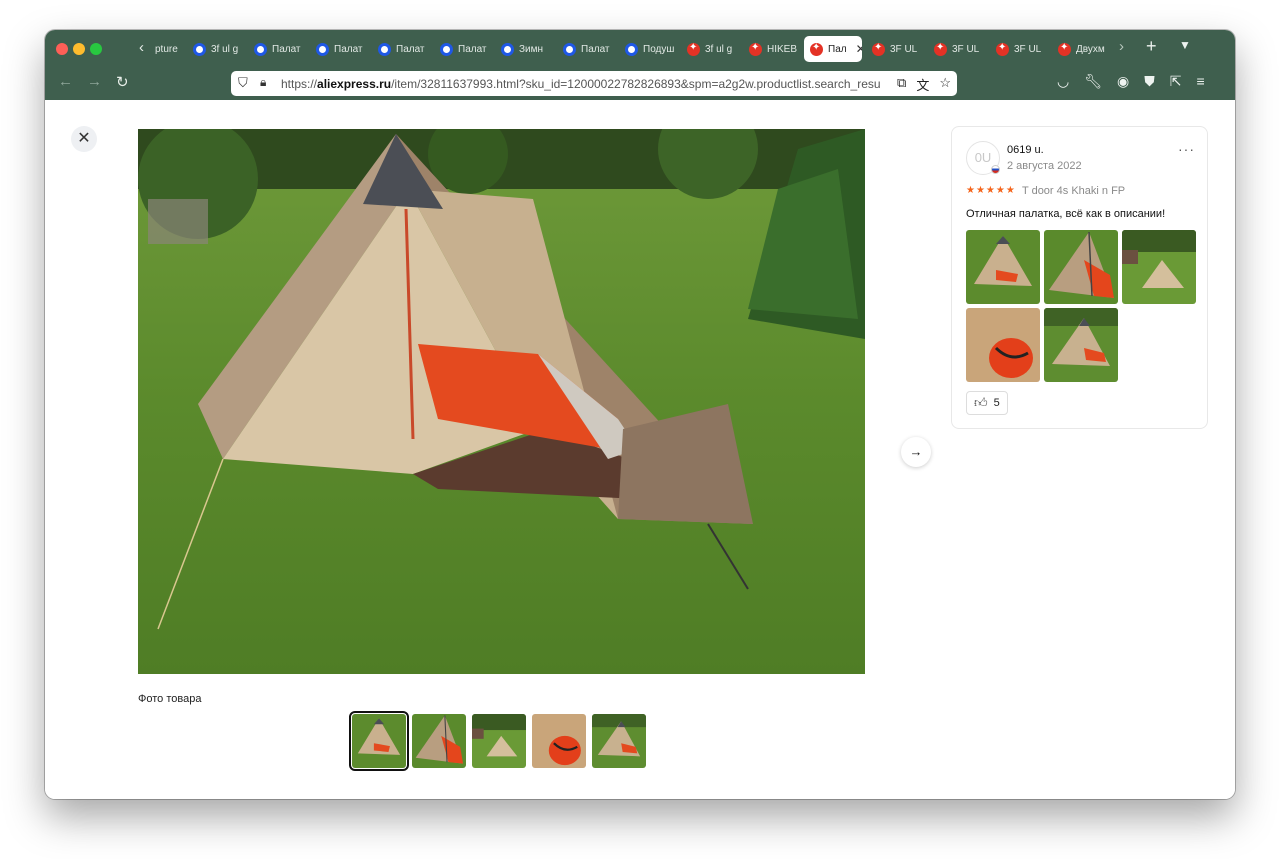 The image size is (1280, 859). Describe the element at coordinates (1025, 150) in the screenshot. I see `reviewer-name: 0619 u.` at that location.